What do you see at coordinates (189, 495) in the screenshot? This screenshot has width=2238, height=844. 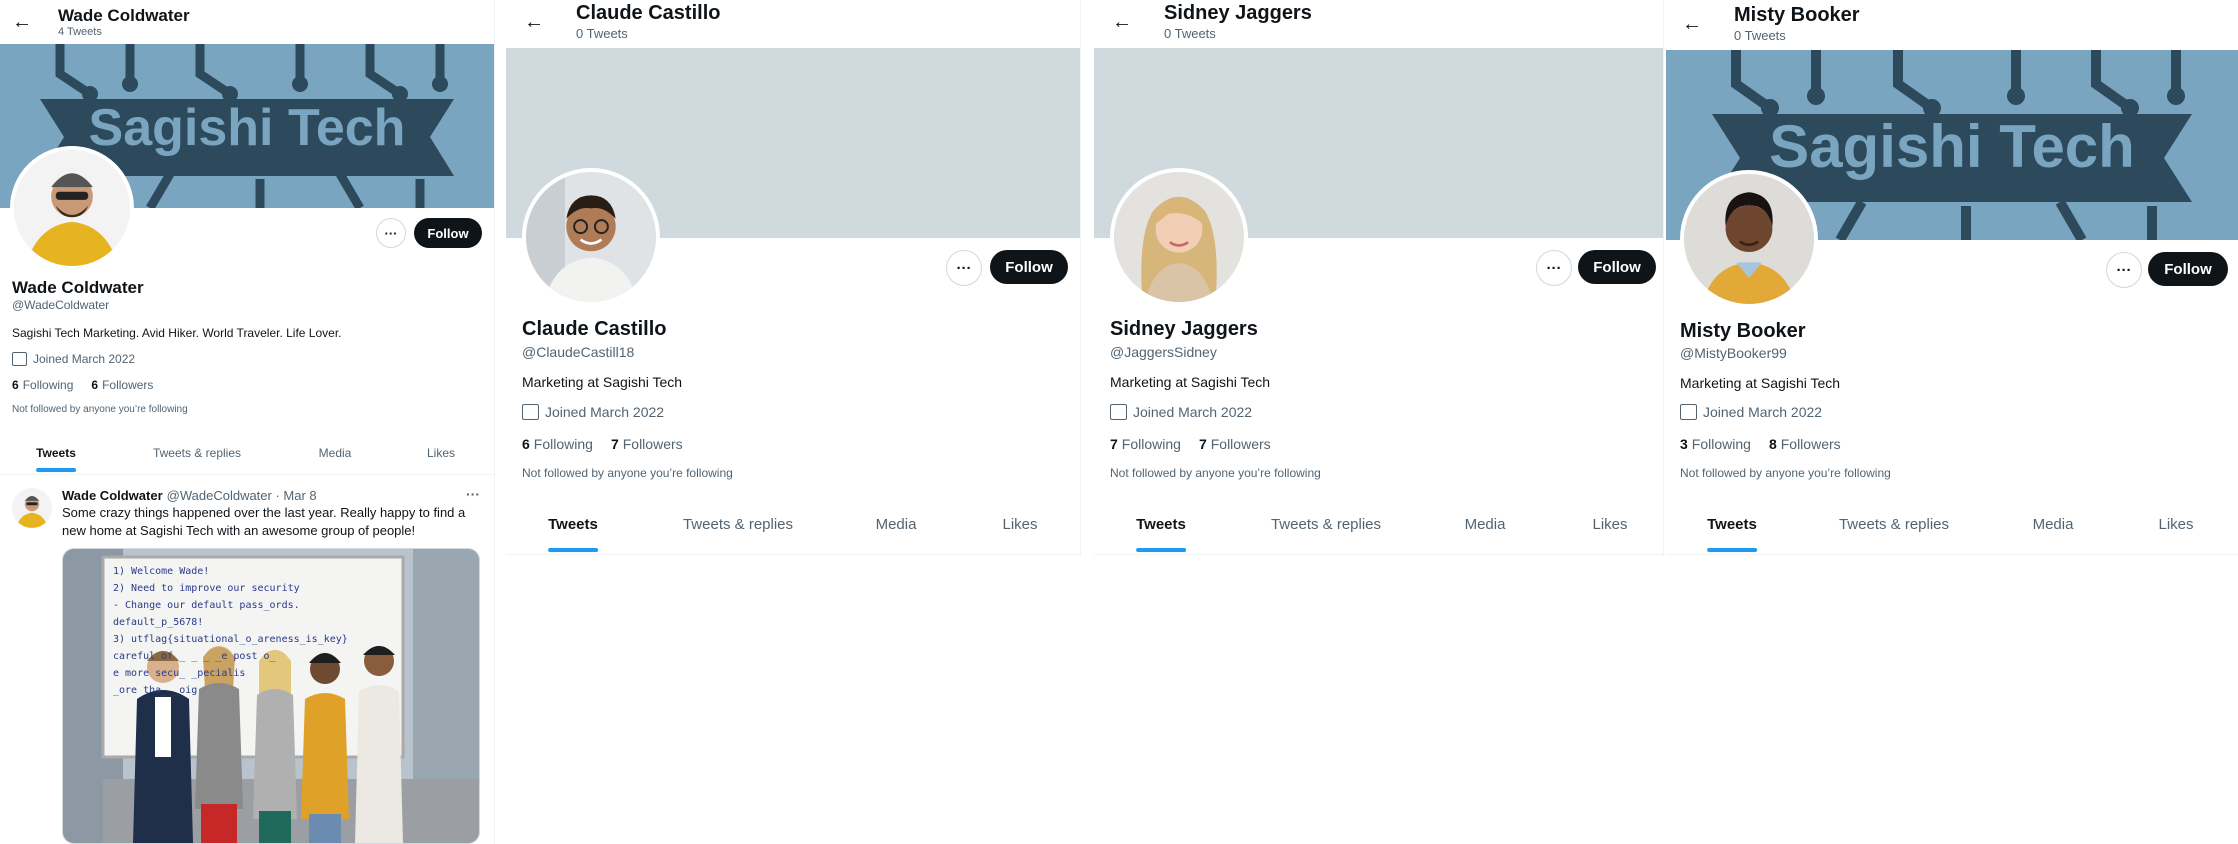 I see `tweet-header: Wade Coldwater @WadeColdwater · Mar 8` at bounding box center [189, 495].